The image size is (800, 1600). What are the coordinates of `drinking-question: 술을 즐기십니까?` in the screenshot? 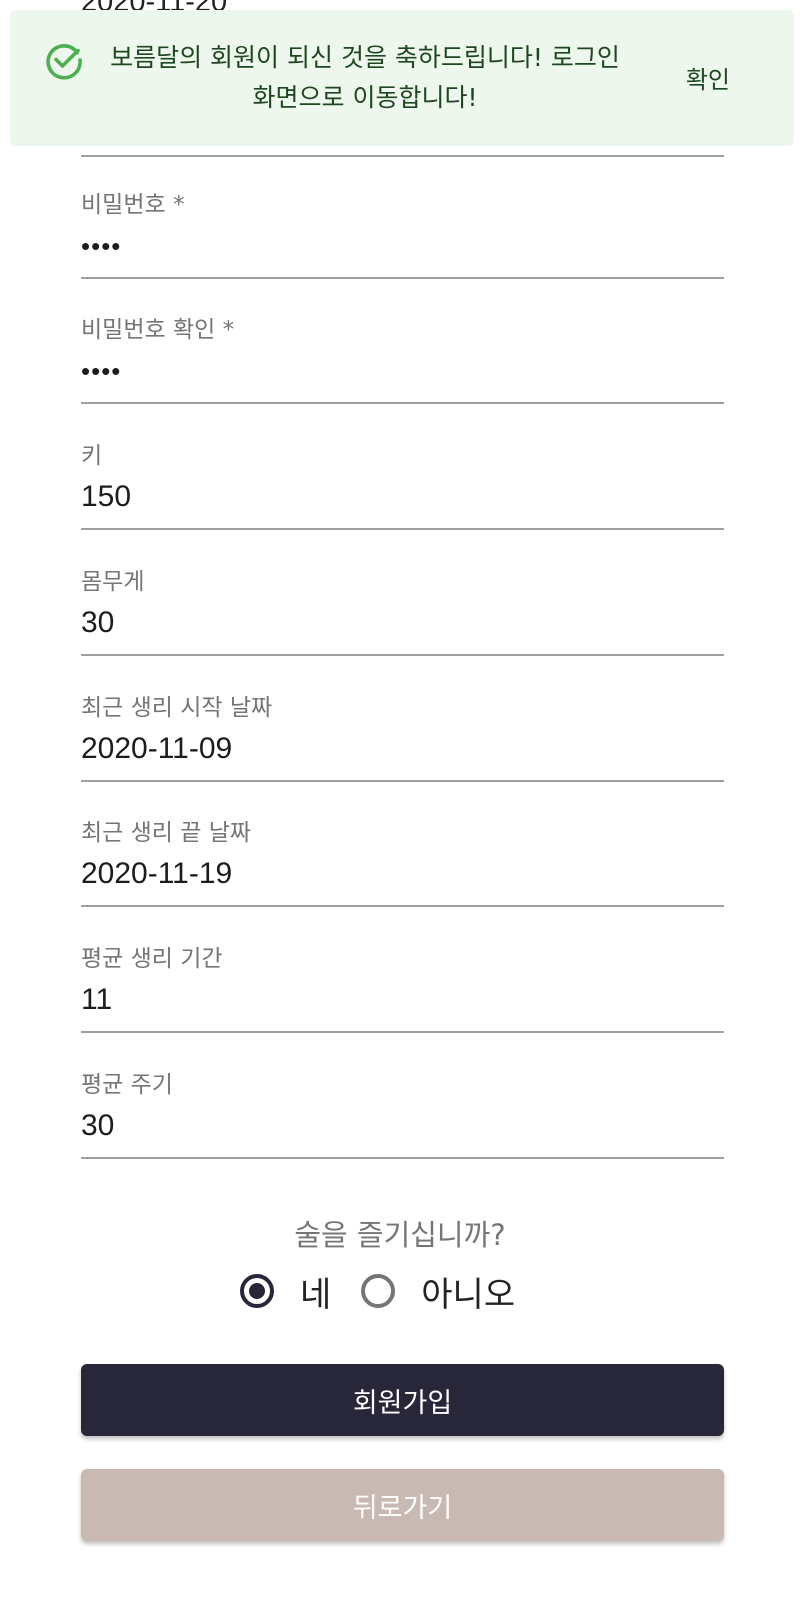 It's located at (400, 1235).